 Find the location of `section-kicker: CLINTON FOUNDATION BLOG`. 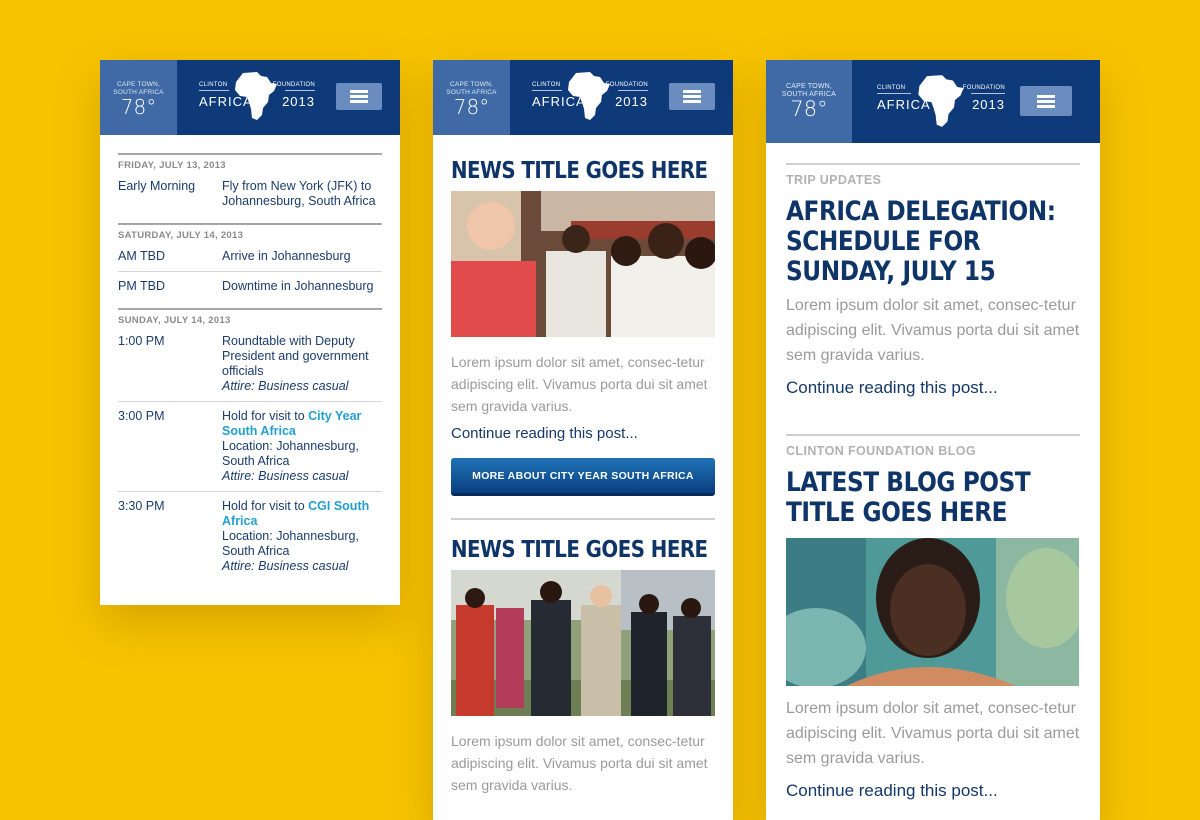

section-kicker: CLINTON FOUNDATION BLOG is located at coordinates (933, 446).